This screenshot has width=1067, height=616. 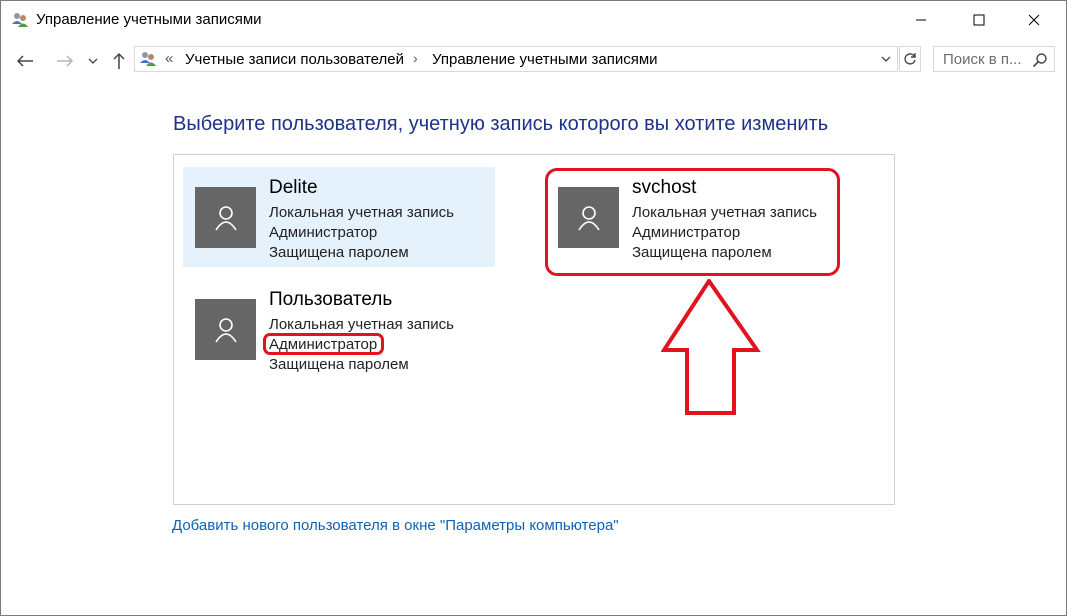 I want to click on annotation-up-arrow-icon, so click(x=711, y=347).